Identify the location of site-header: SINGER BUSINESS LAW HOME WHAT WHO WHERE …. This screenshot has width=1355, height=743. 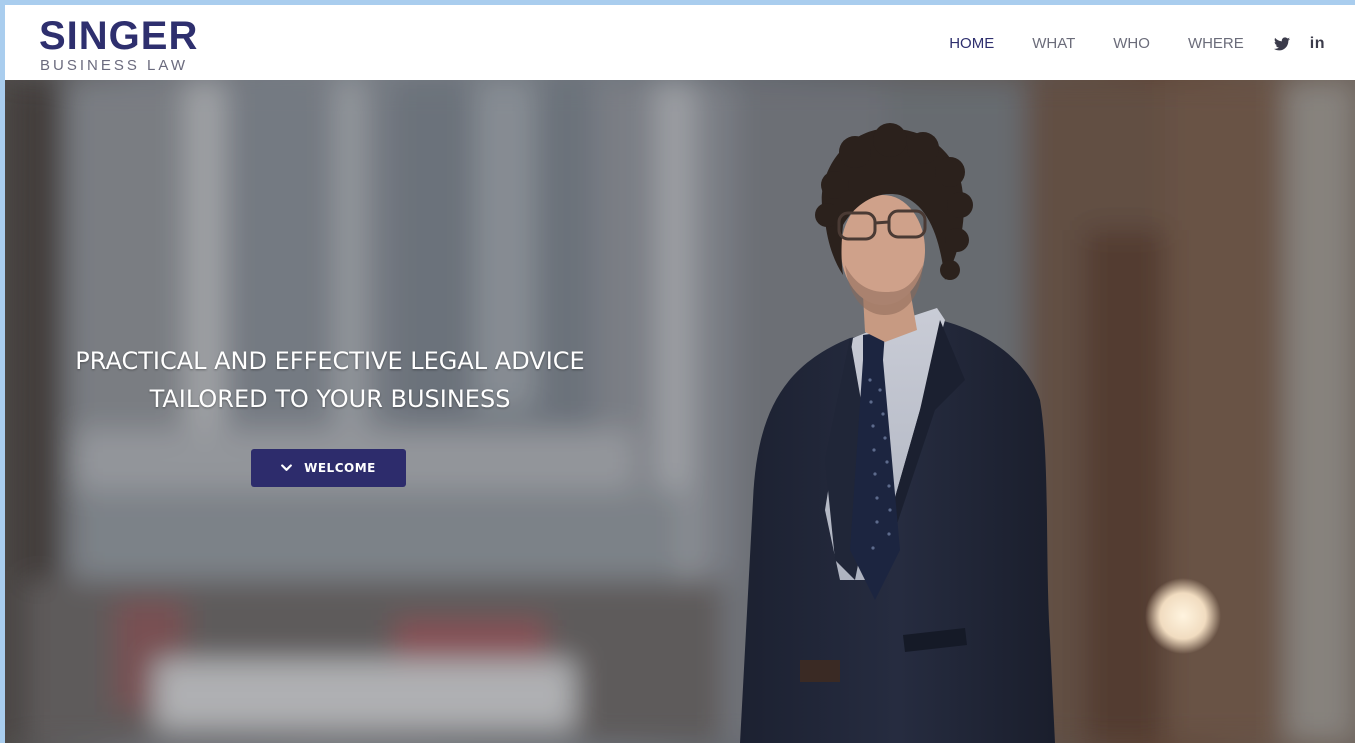
(680, 42).